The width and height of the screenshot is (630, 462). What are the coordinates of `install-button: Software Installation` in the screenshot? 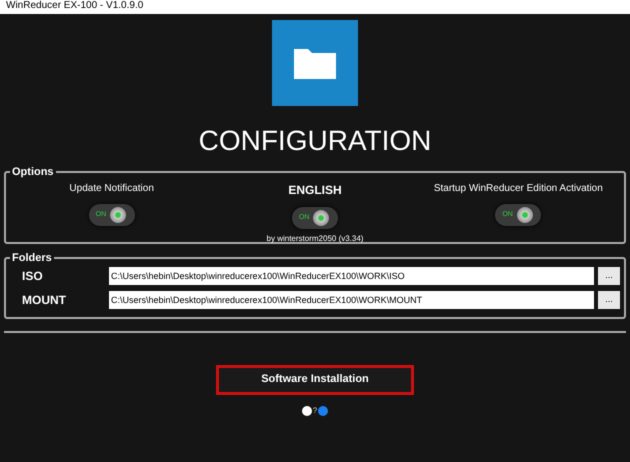 It's located at (315, 379).